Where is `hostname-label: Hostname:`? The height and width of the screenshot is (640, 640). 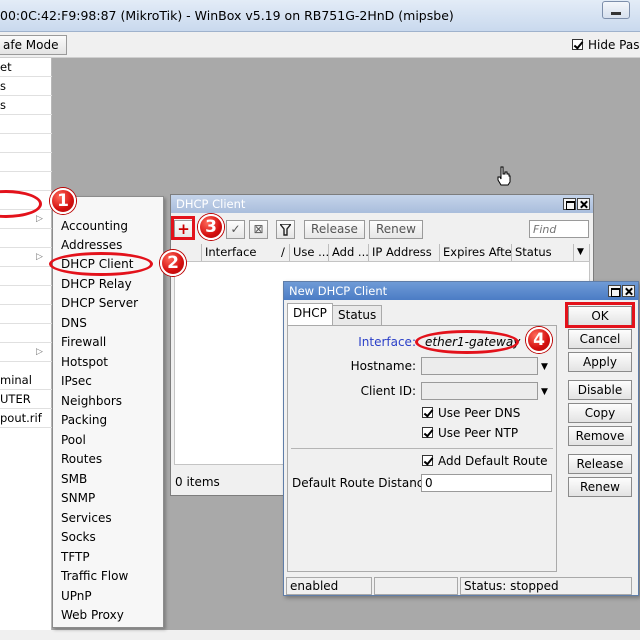 hostname-label: Hostname: is located at coordinates (383, 366).